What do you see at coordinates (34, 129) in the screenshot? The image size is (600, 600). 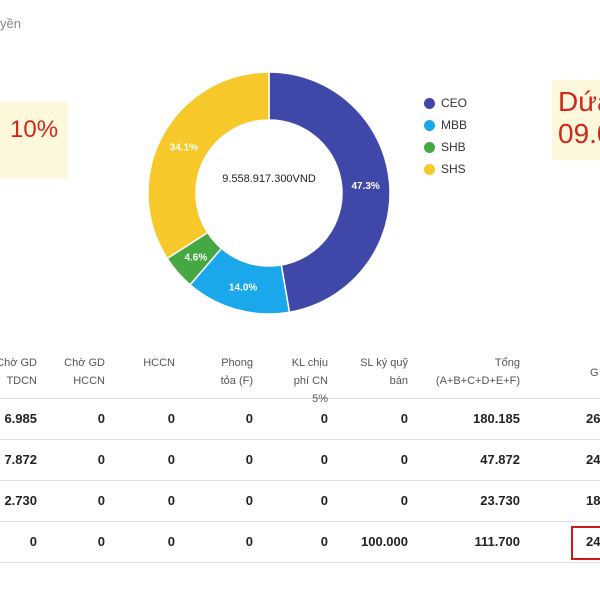 I see `note-left-text: 10%` at bounding box center [34, 129].